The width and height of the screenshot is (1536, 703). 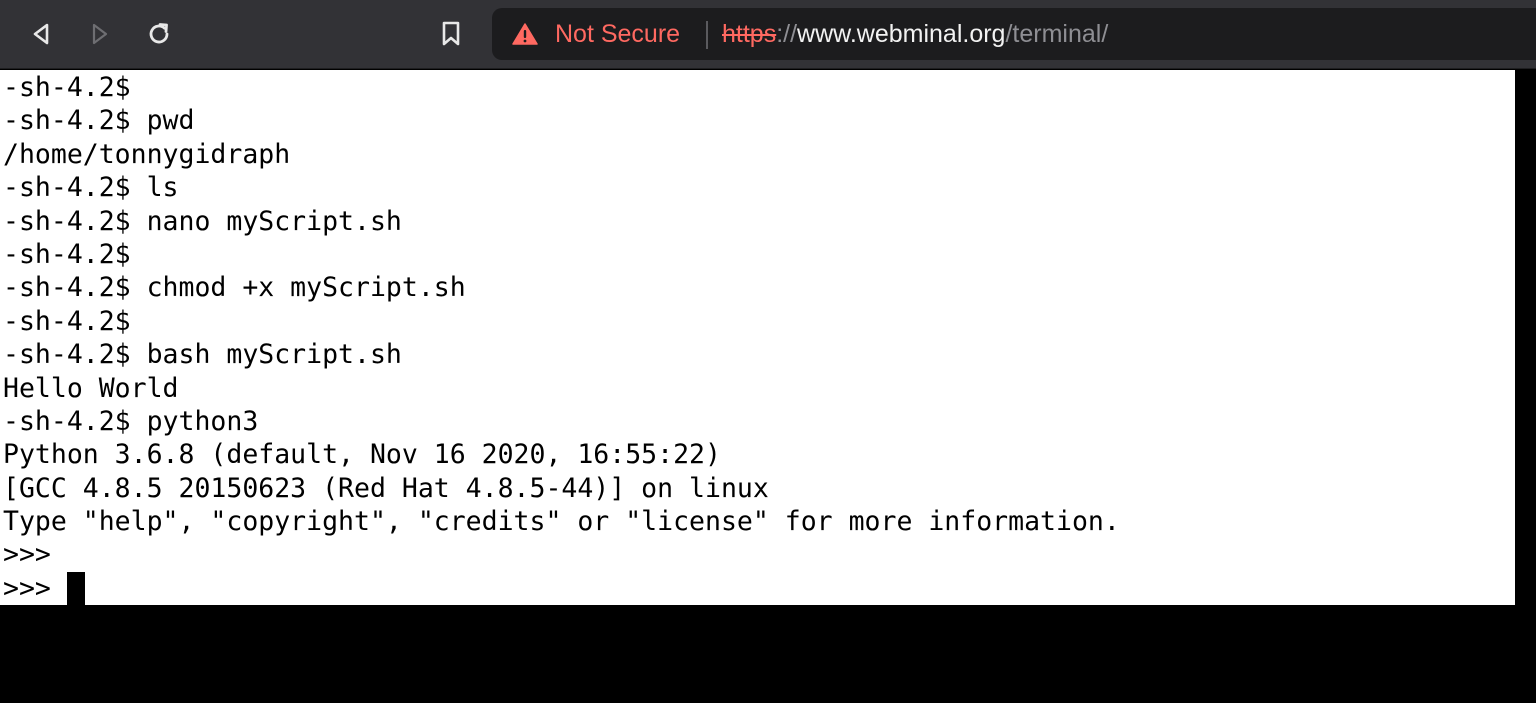 I want to click on back-arrow-icon, so click(x=41, y=34).